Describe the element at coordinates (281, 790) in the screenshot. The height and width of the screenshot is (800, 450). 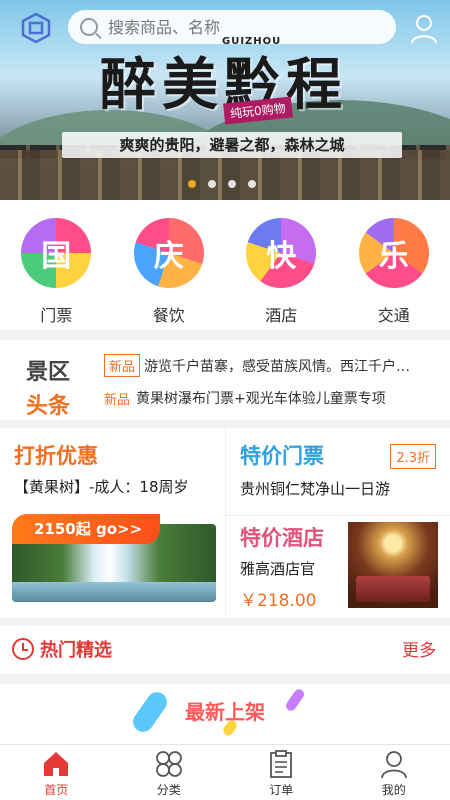
I see `tab-label: 订单` at that location.